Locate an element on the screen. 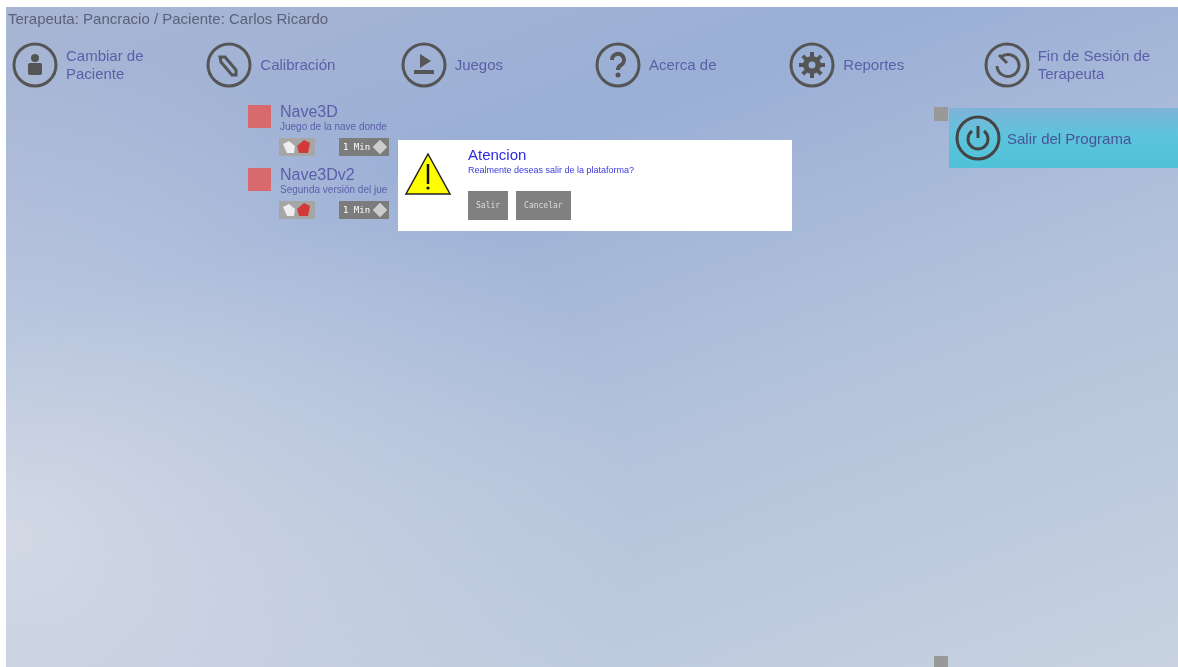 The height and width of the screenshot is (667, 1178). menu-item: Salir del Programa is located at coordinates (1063, 138).